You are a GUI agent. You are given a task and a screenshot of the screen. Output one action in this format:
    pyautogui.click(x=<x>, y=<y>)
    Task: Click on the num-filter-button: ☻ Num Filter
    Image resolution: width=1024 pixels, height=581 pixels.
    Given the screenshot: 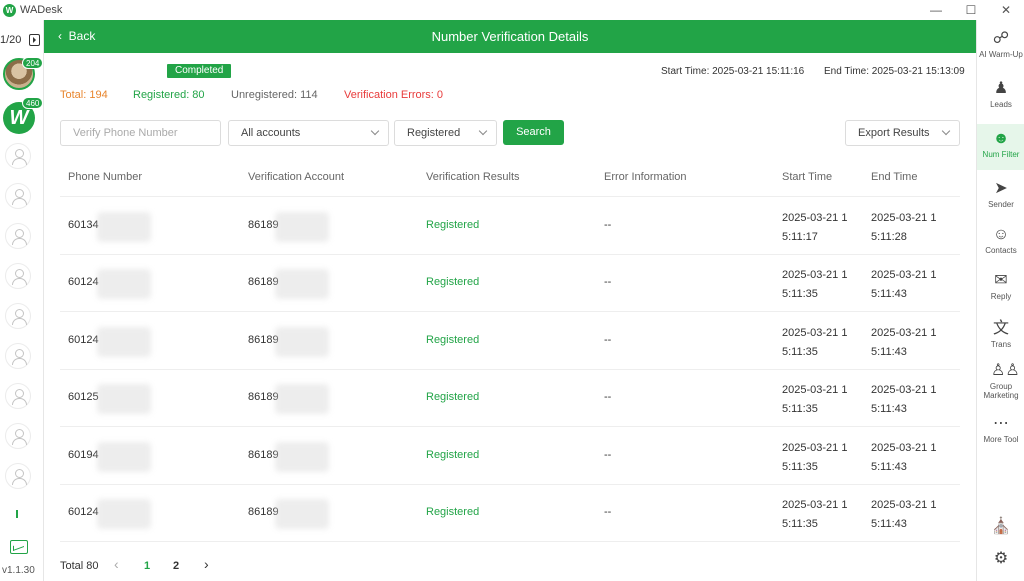 What is the action you would take?
    pyautogui.click(x=1000, y=147)
    